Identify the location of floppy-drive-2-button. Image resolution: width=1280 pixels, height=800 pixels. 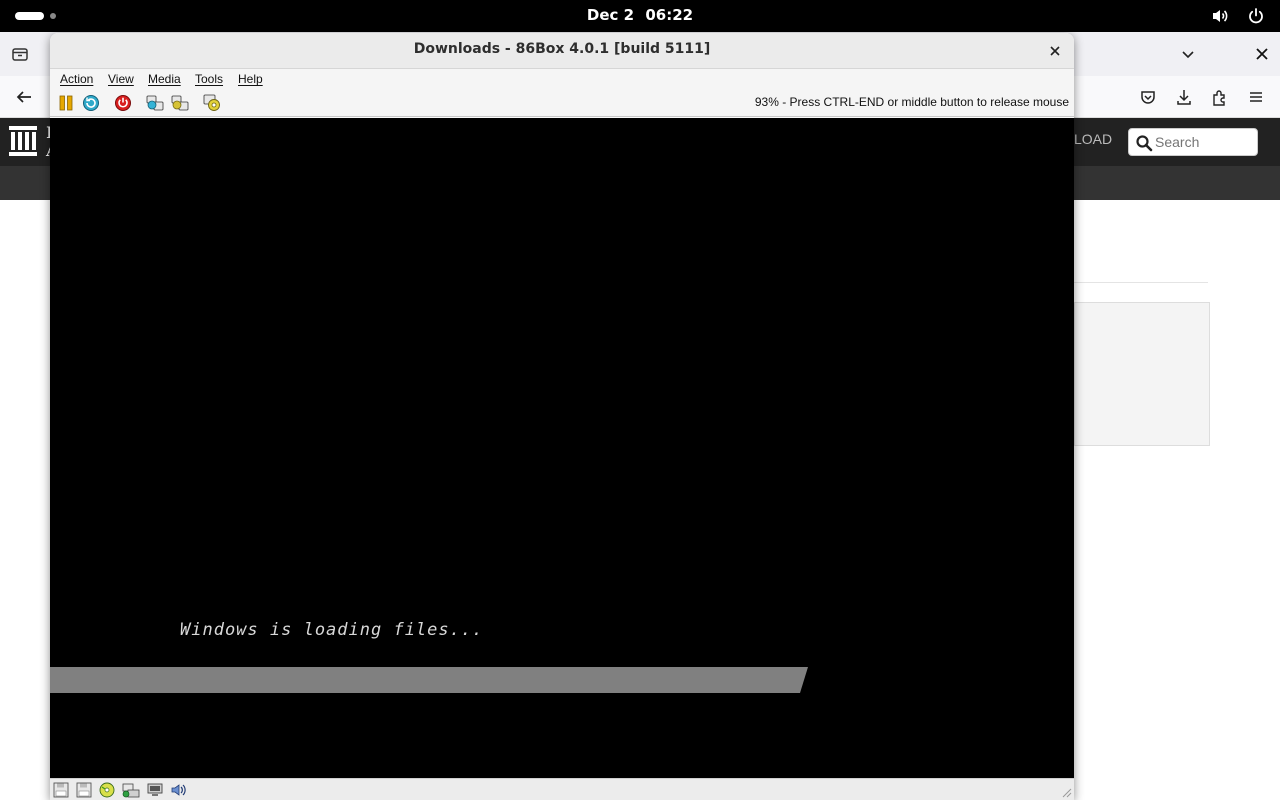
(84, 790).